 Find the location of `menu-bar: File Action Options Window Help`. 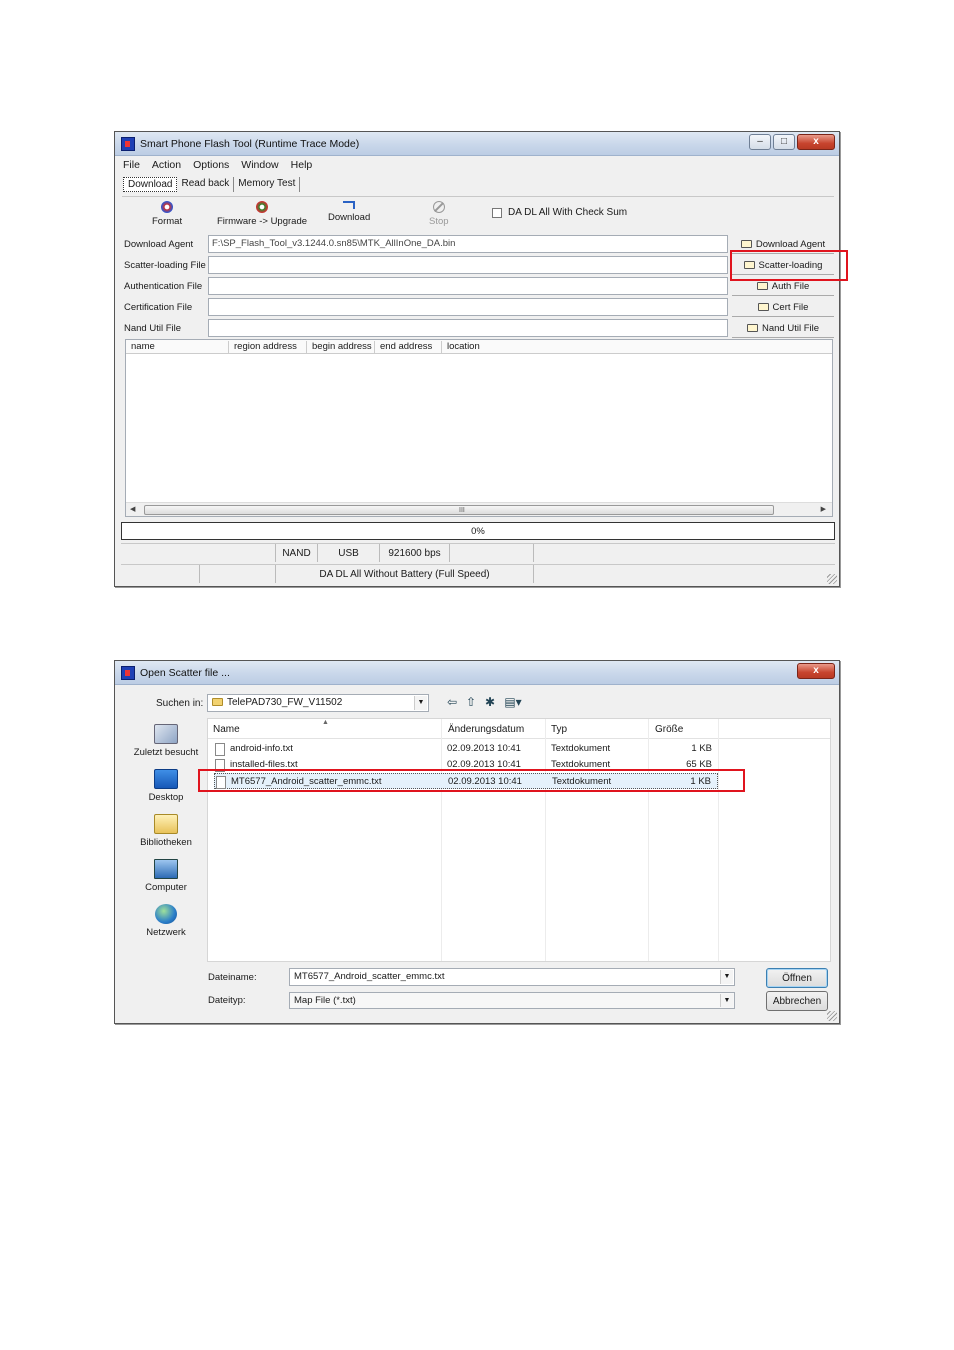

menu-bar: File Action Options Window Help is located at coordinates (217, 166).